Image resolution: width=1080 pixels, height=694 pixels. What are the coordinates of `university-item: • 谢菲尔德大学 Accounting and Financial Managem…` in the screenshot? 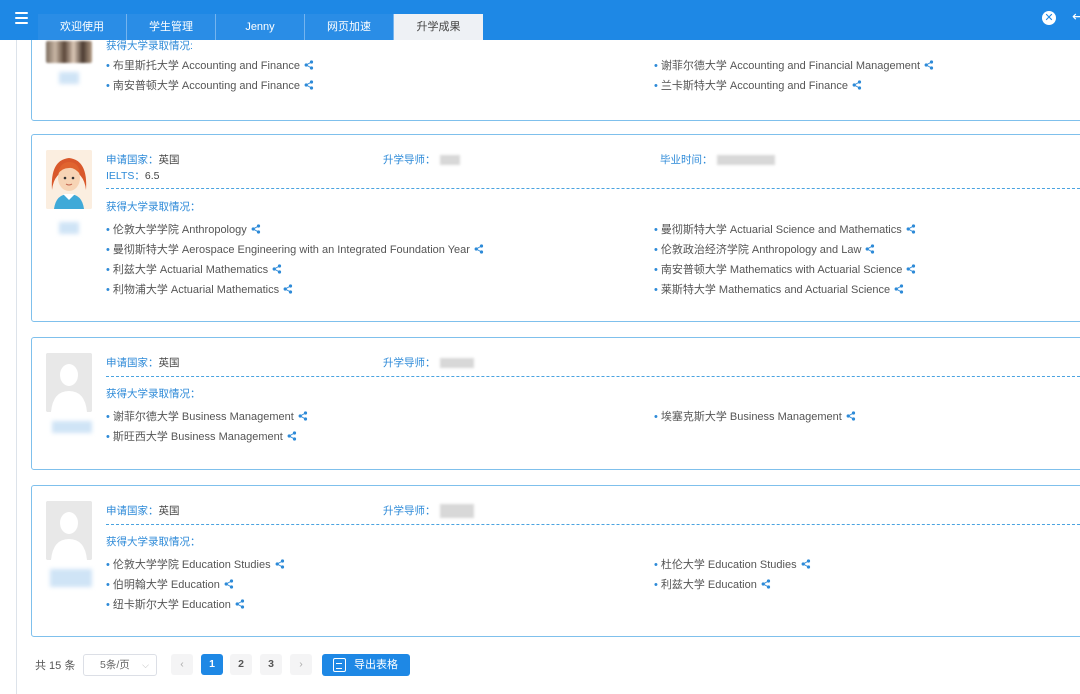 It's located at (794, 65).